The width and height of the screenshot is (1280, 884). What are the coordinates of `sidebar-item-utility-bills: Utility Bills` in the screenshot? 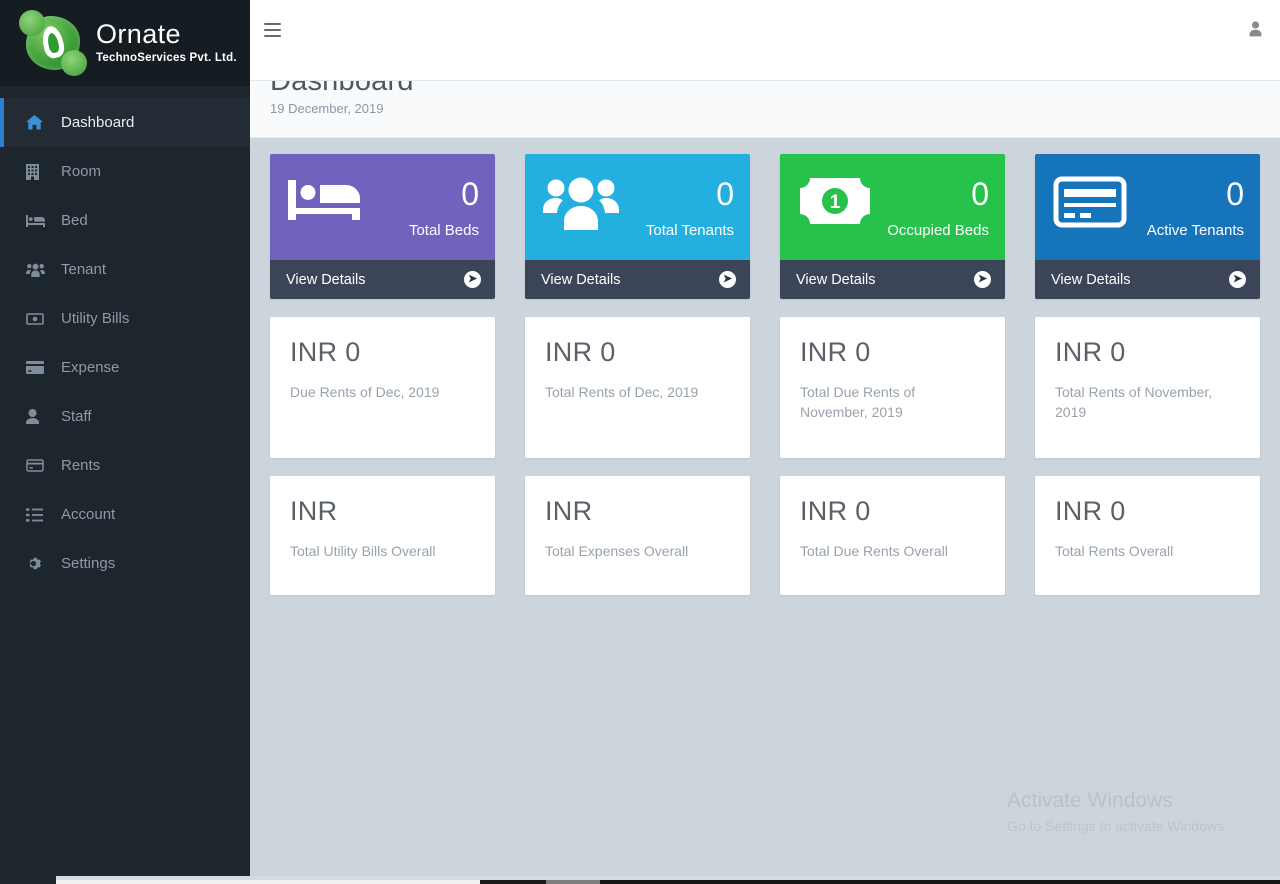 It's located at (125, 318).